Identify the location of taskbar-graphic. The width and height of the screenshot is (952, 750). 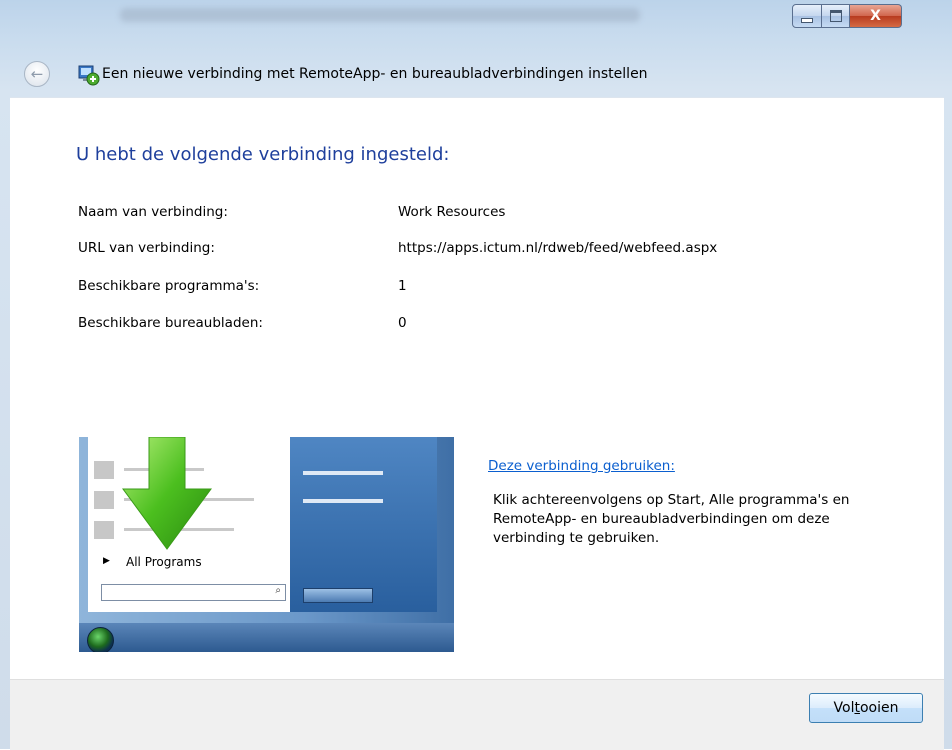
(266, 637).